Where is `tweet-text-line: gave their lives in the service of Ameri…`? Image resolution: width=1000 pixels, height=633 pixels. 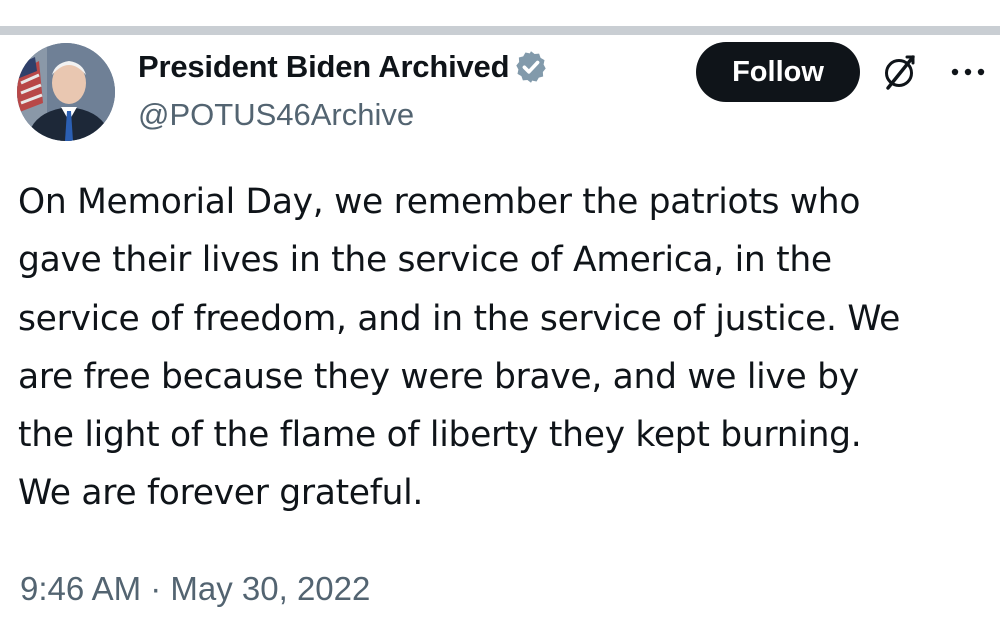 tweet-text-line: gave their lives in the service of Ameri… is located at coordinates (425, 260).